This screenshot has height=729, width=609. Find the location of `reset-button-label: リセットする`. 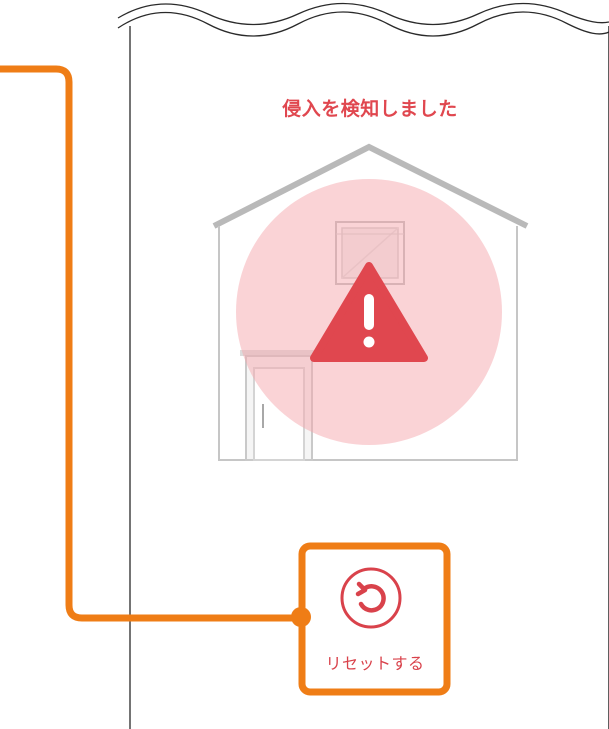

reset-button-label: リセットする is located at coordinates (375, 663).